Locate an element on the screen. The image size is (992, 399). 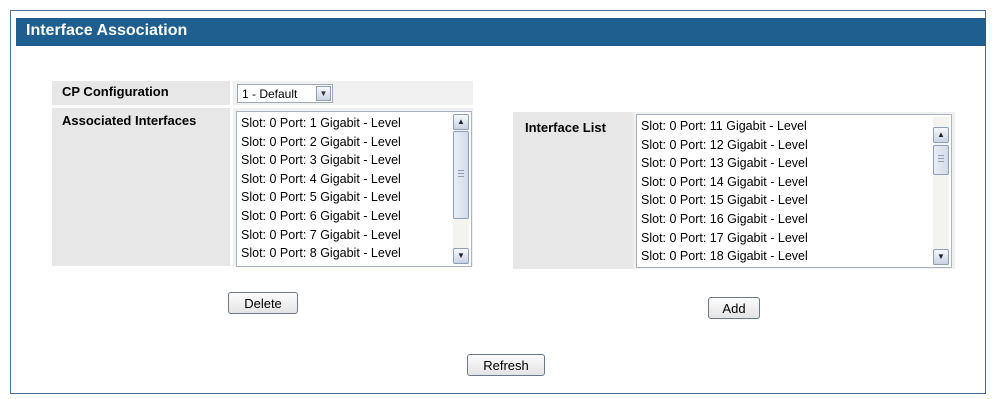
list-item: Slot: 0 Port: 1 Gigabit - Level is located at coordinates (346, 123).